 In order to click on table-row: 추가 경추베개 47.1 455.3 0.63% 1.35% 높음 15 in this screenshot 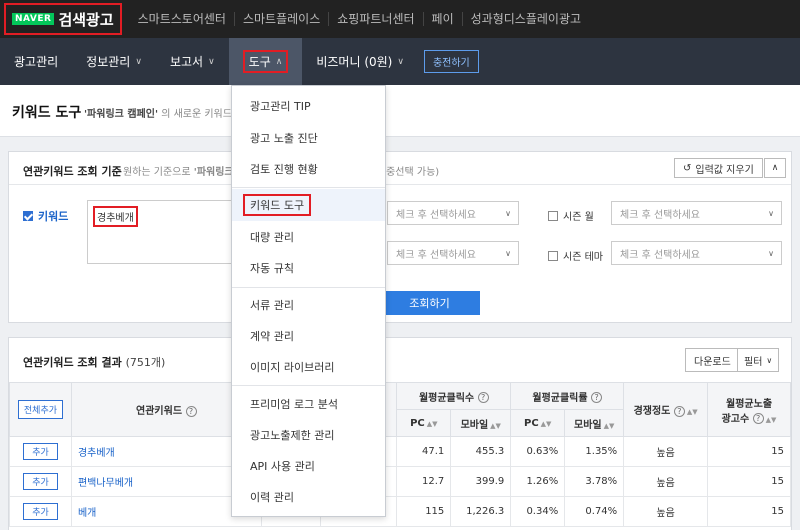, I will do `click(400, 451)`.